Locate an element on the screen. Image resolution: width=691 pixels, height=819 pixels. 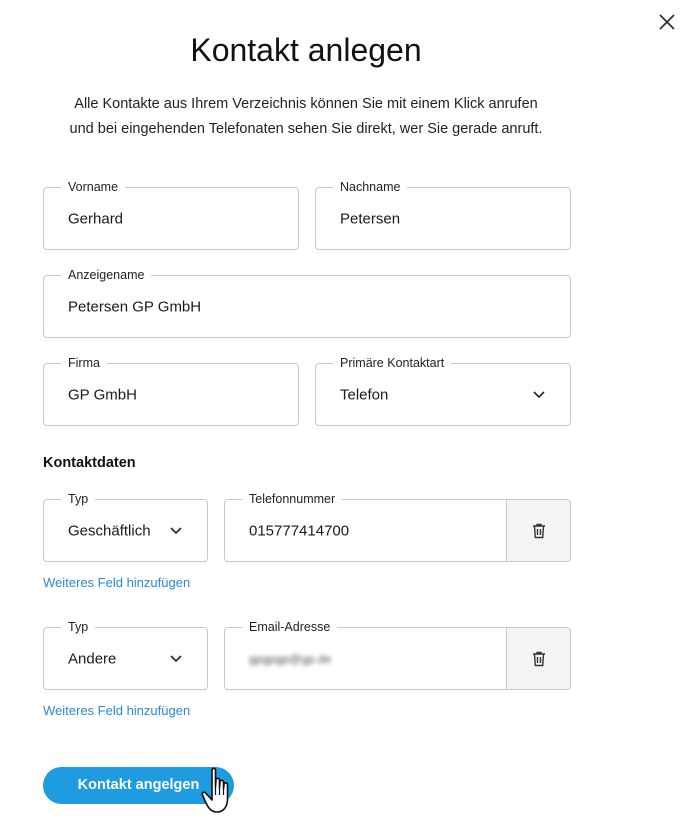
contact-data-heading: Kontaktdaten is located at coordinates (89, 463).